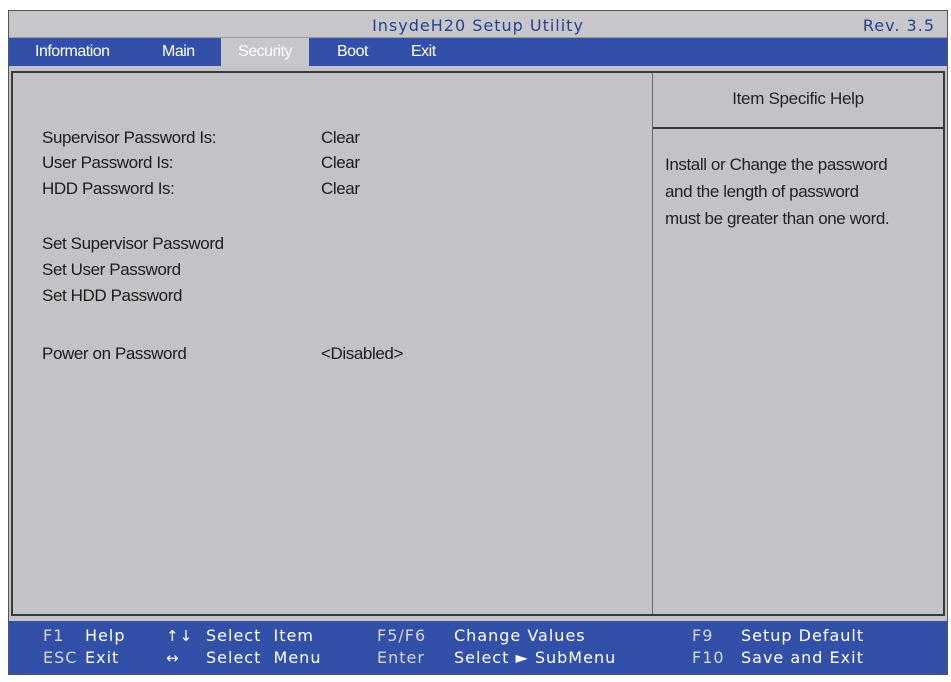 Image resolution: width=951 pixels, height=682 pixels. Describe the element at coordinates (54, 635) in the screenshot. I see `f1-key: F1` at that location.